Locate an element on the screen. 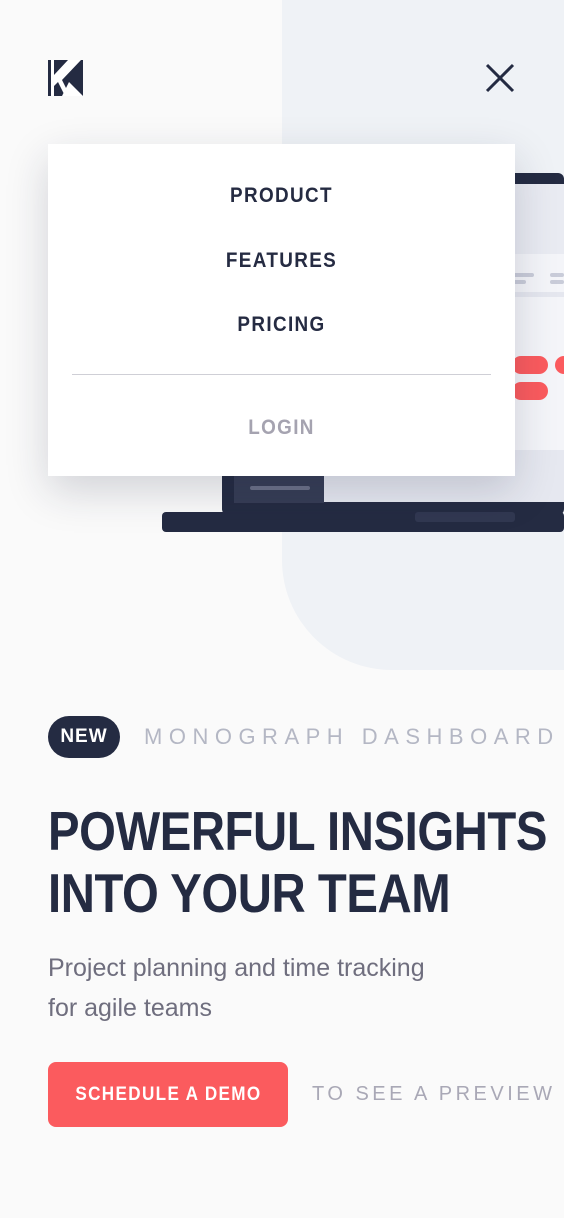  menu-item-pricing: PRICING is located at coordinates (281, 325).